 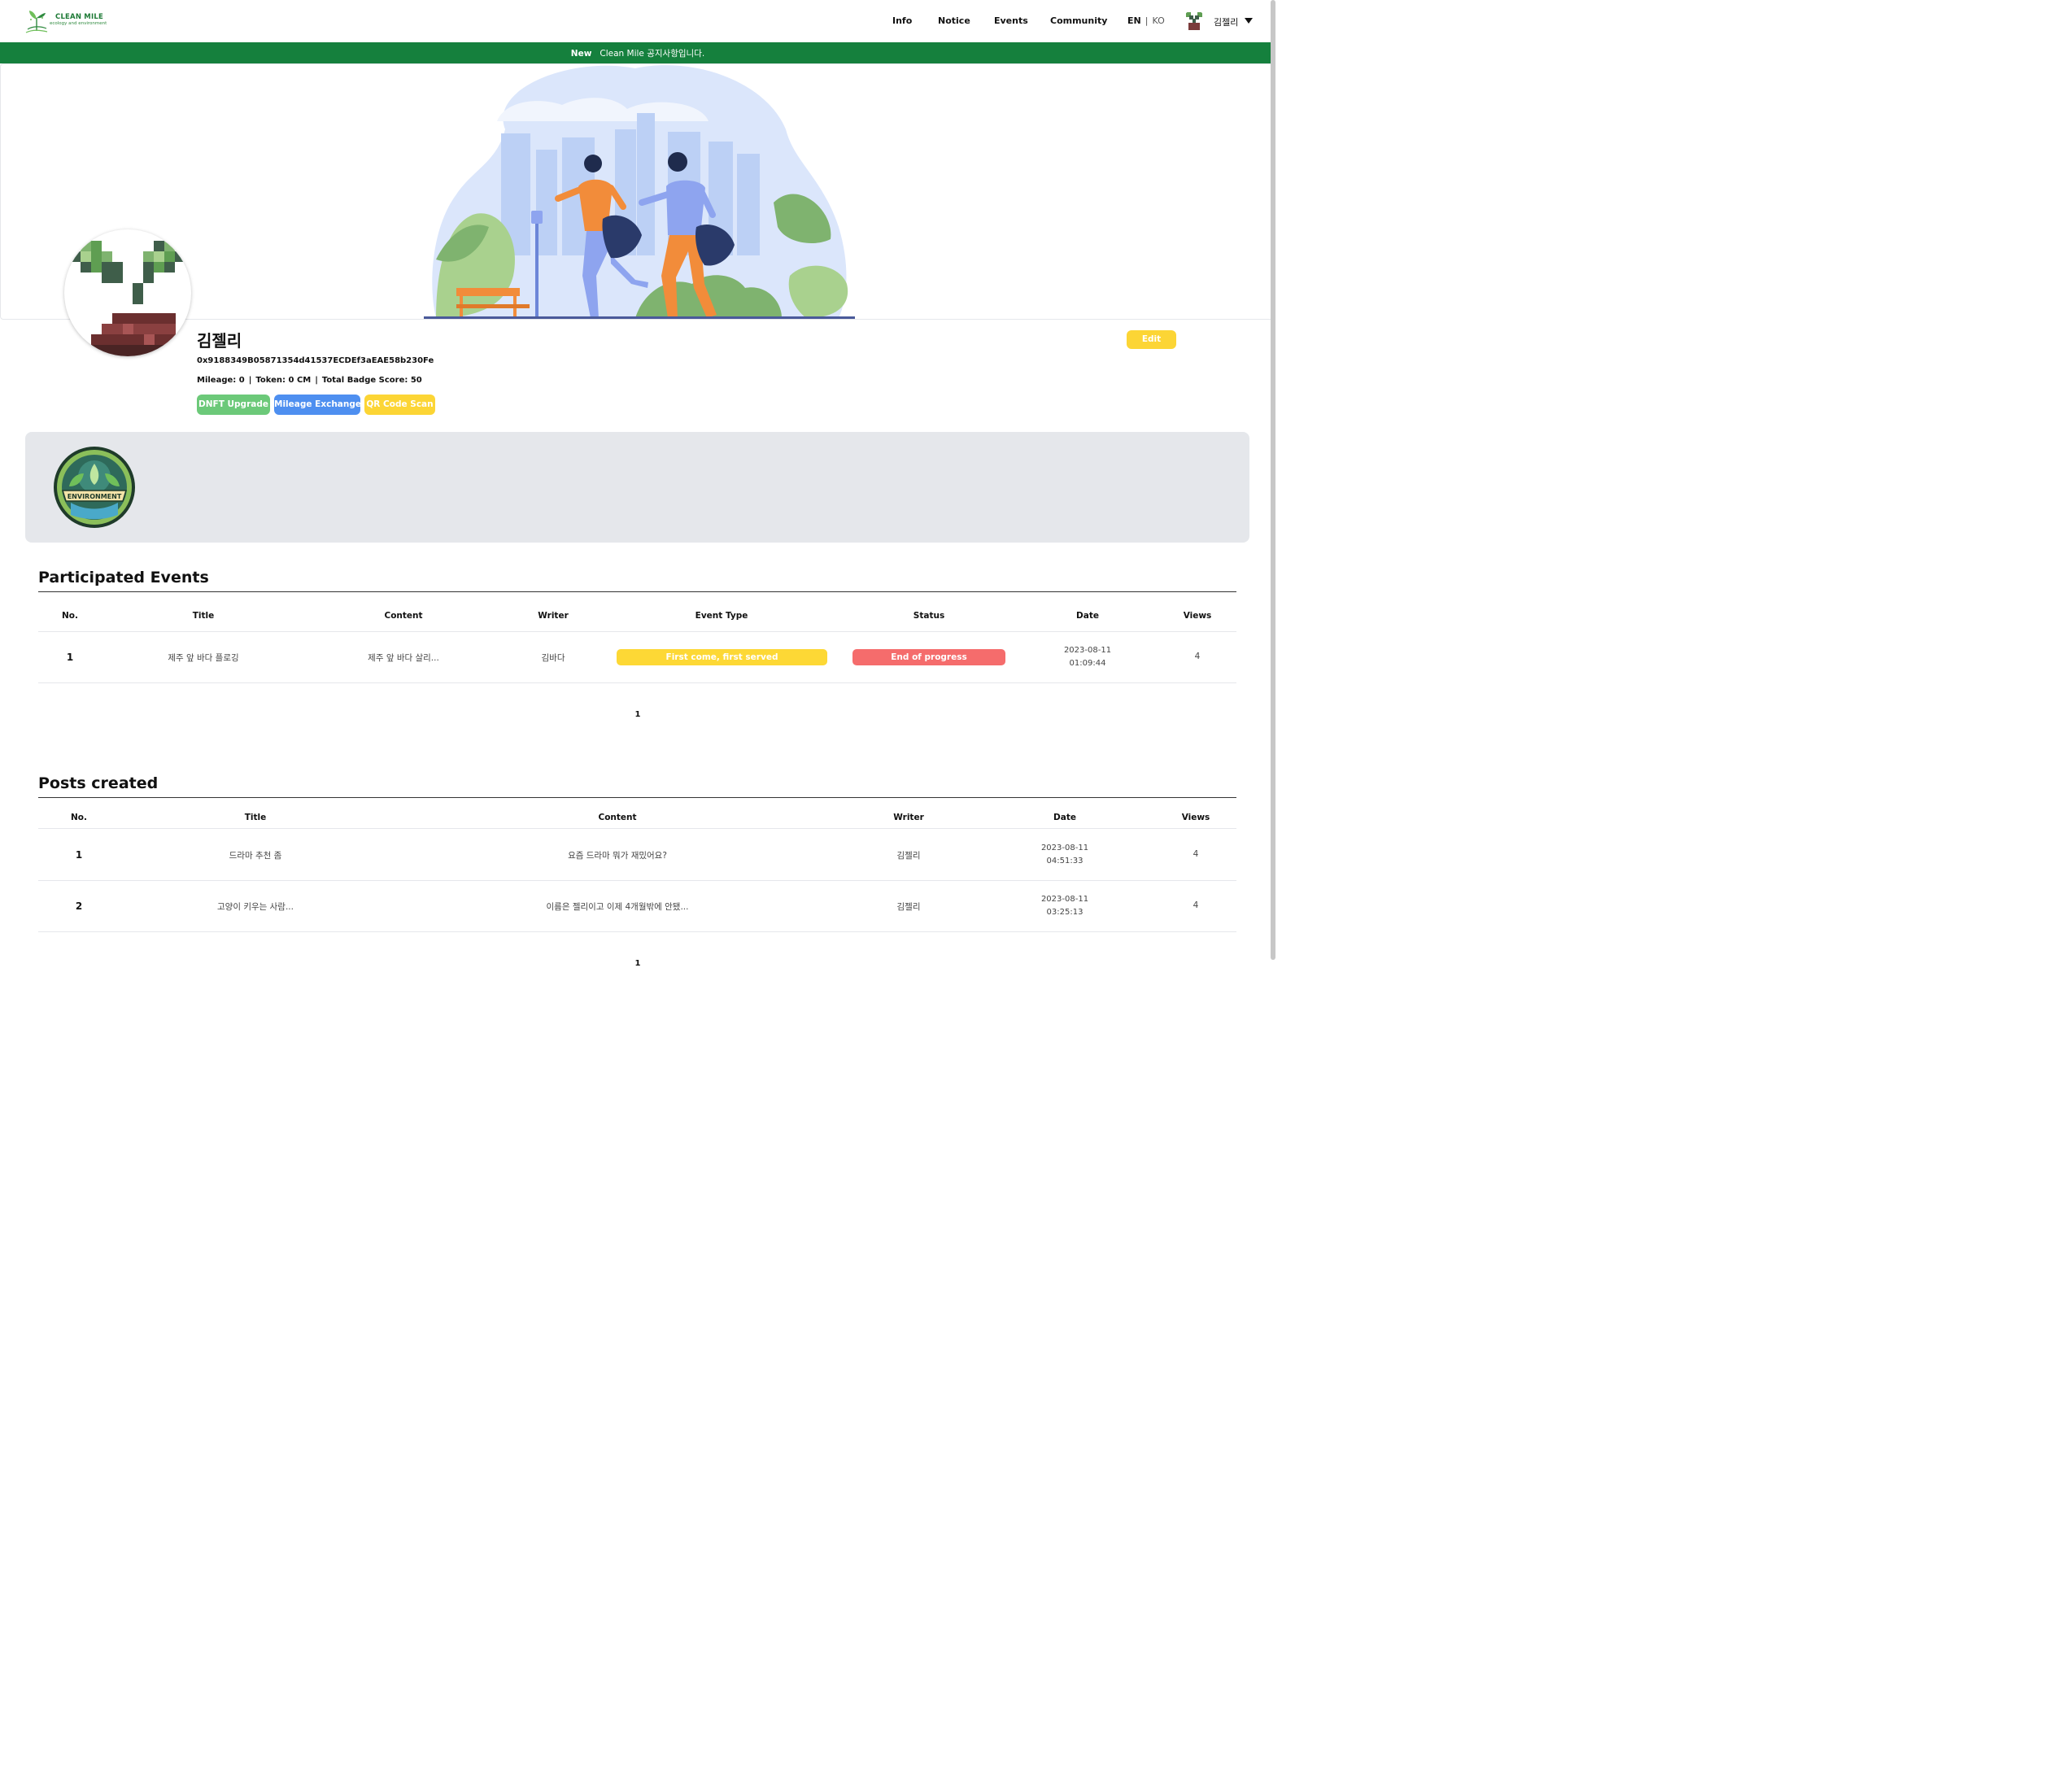 What do you see at coordinates (581, 54) in the screenshot?
I see `notice-tag: New` at bounding box center [581, 54].